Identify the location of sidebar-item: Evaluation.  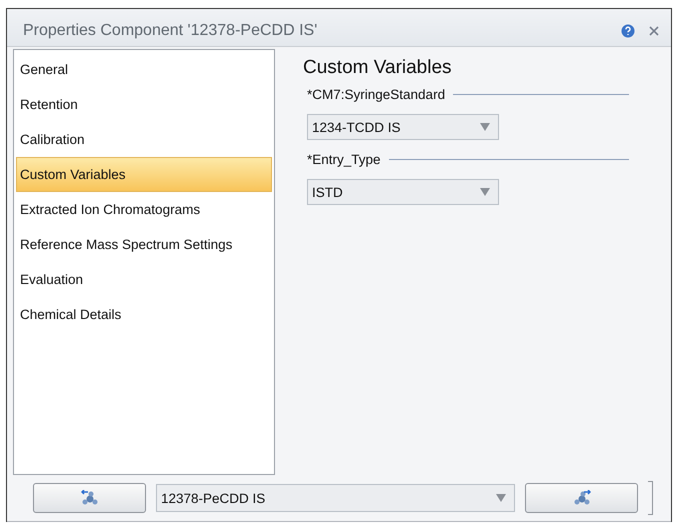
(144, 279).